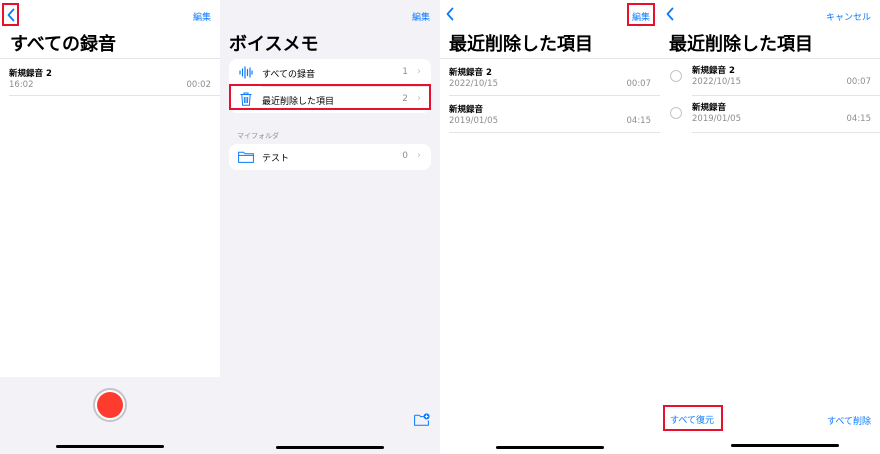  I want to click on item-count: 1, so click(405, 72).